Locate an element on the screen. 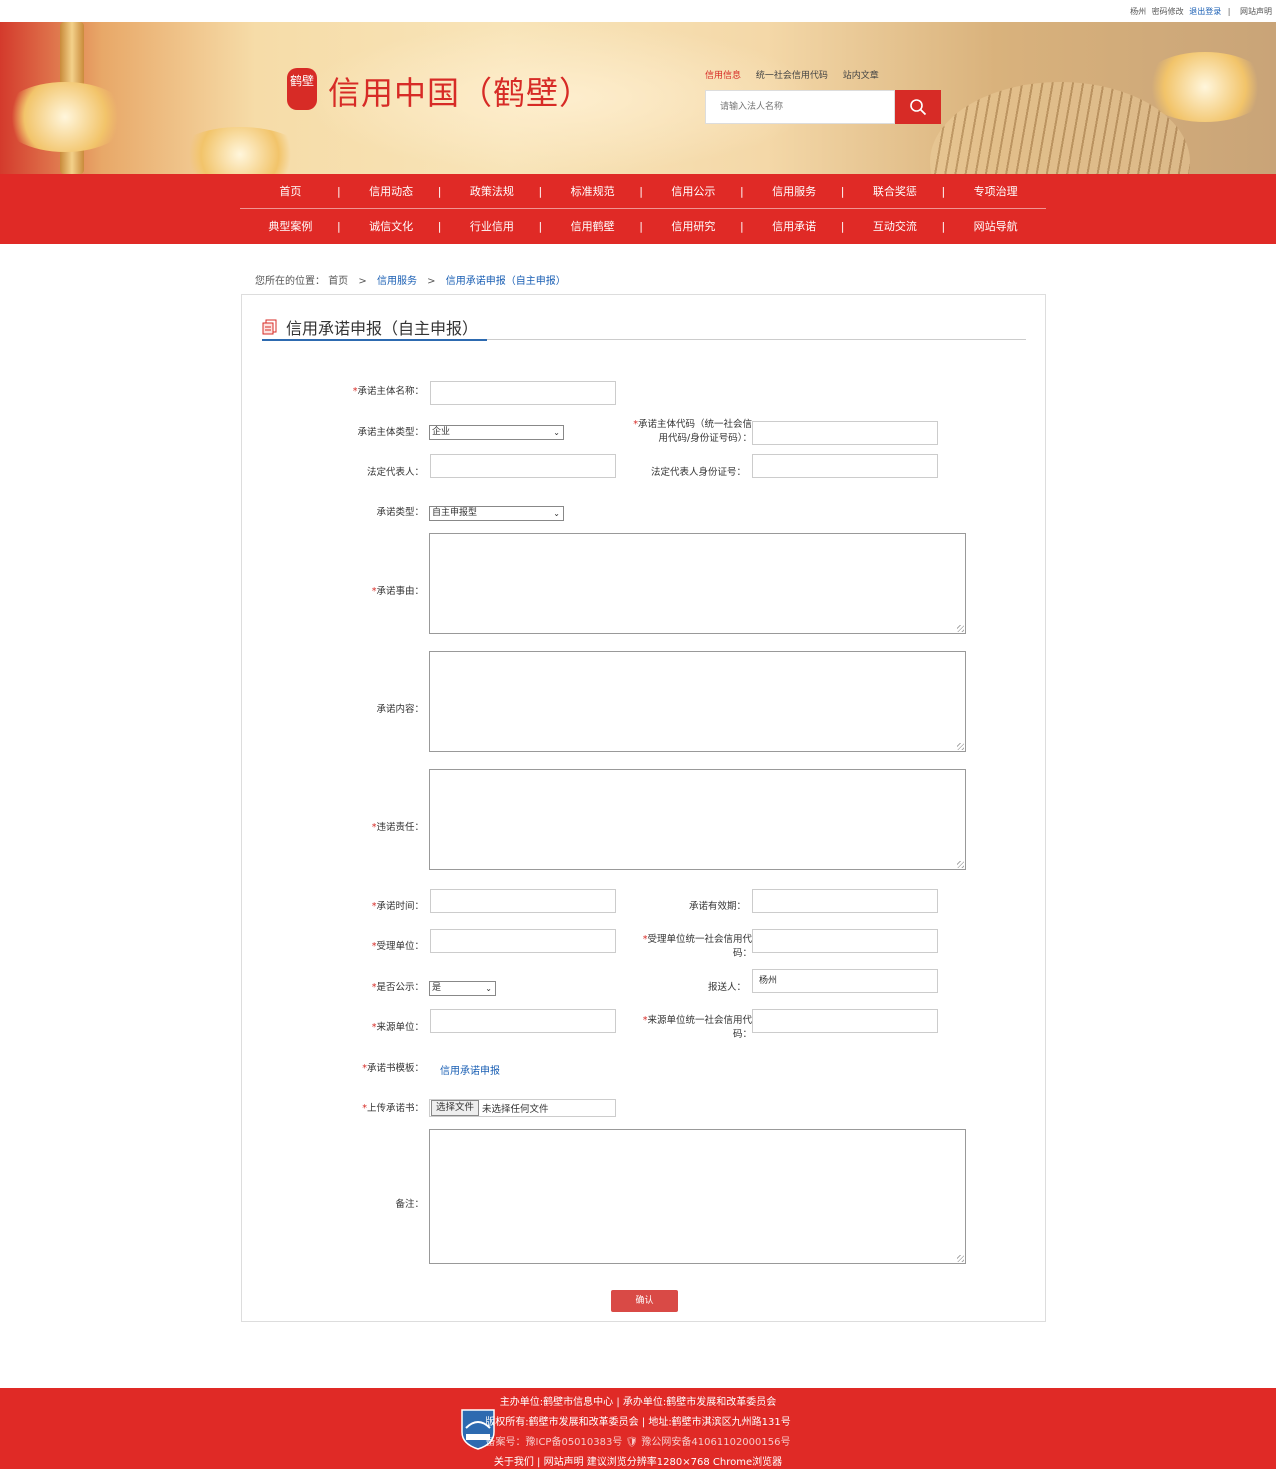 The width and height of the screenshot is (1276, 1469). breadcrumb-credit-services: 信用服务 is located at coordinates (397, 281).